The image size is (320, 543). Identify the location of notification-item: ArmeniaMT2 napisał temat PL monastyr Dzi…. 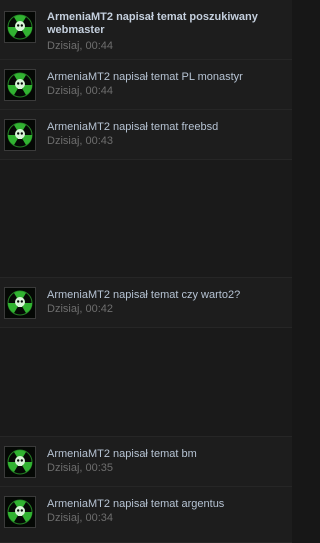
(146, 85).